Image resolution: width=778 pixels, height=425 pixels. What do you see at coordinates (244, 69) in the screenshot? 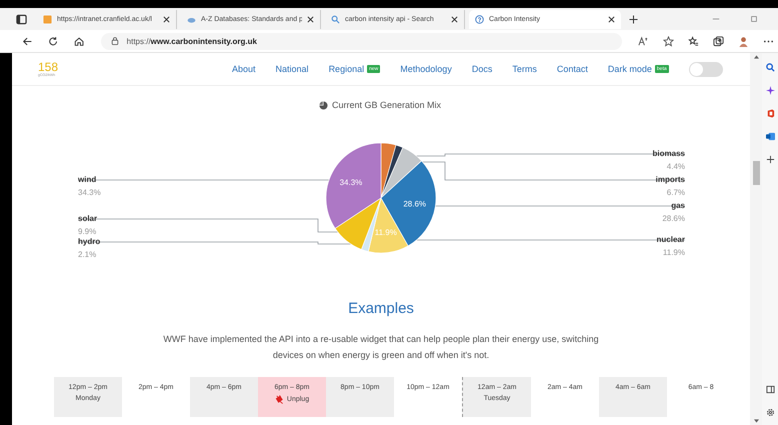
I see `nav-link: About` at bounding box center [244, 69].